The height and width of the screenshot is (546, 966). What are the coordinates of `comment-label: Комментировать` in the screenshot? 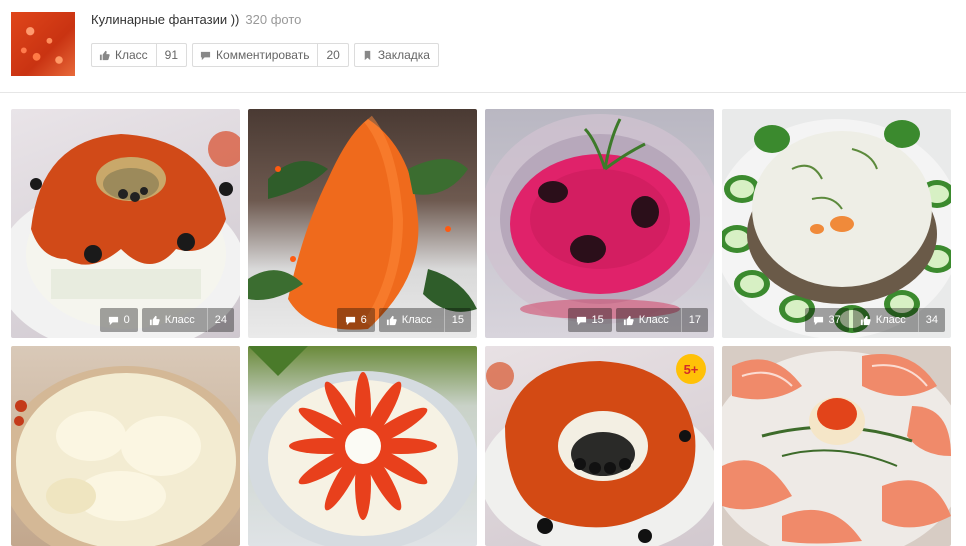 It's located at (263, 55).